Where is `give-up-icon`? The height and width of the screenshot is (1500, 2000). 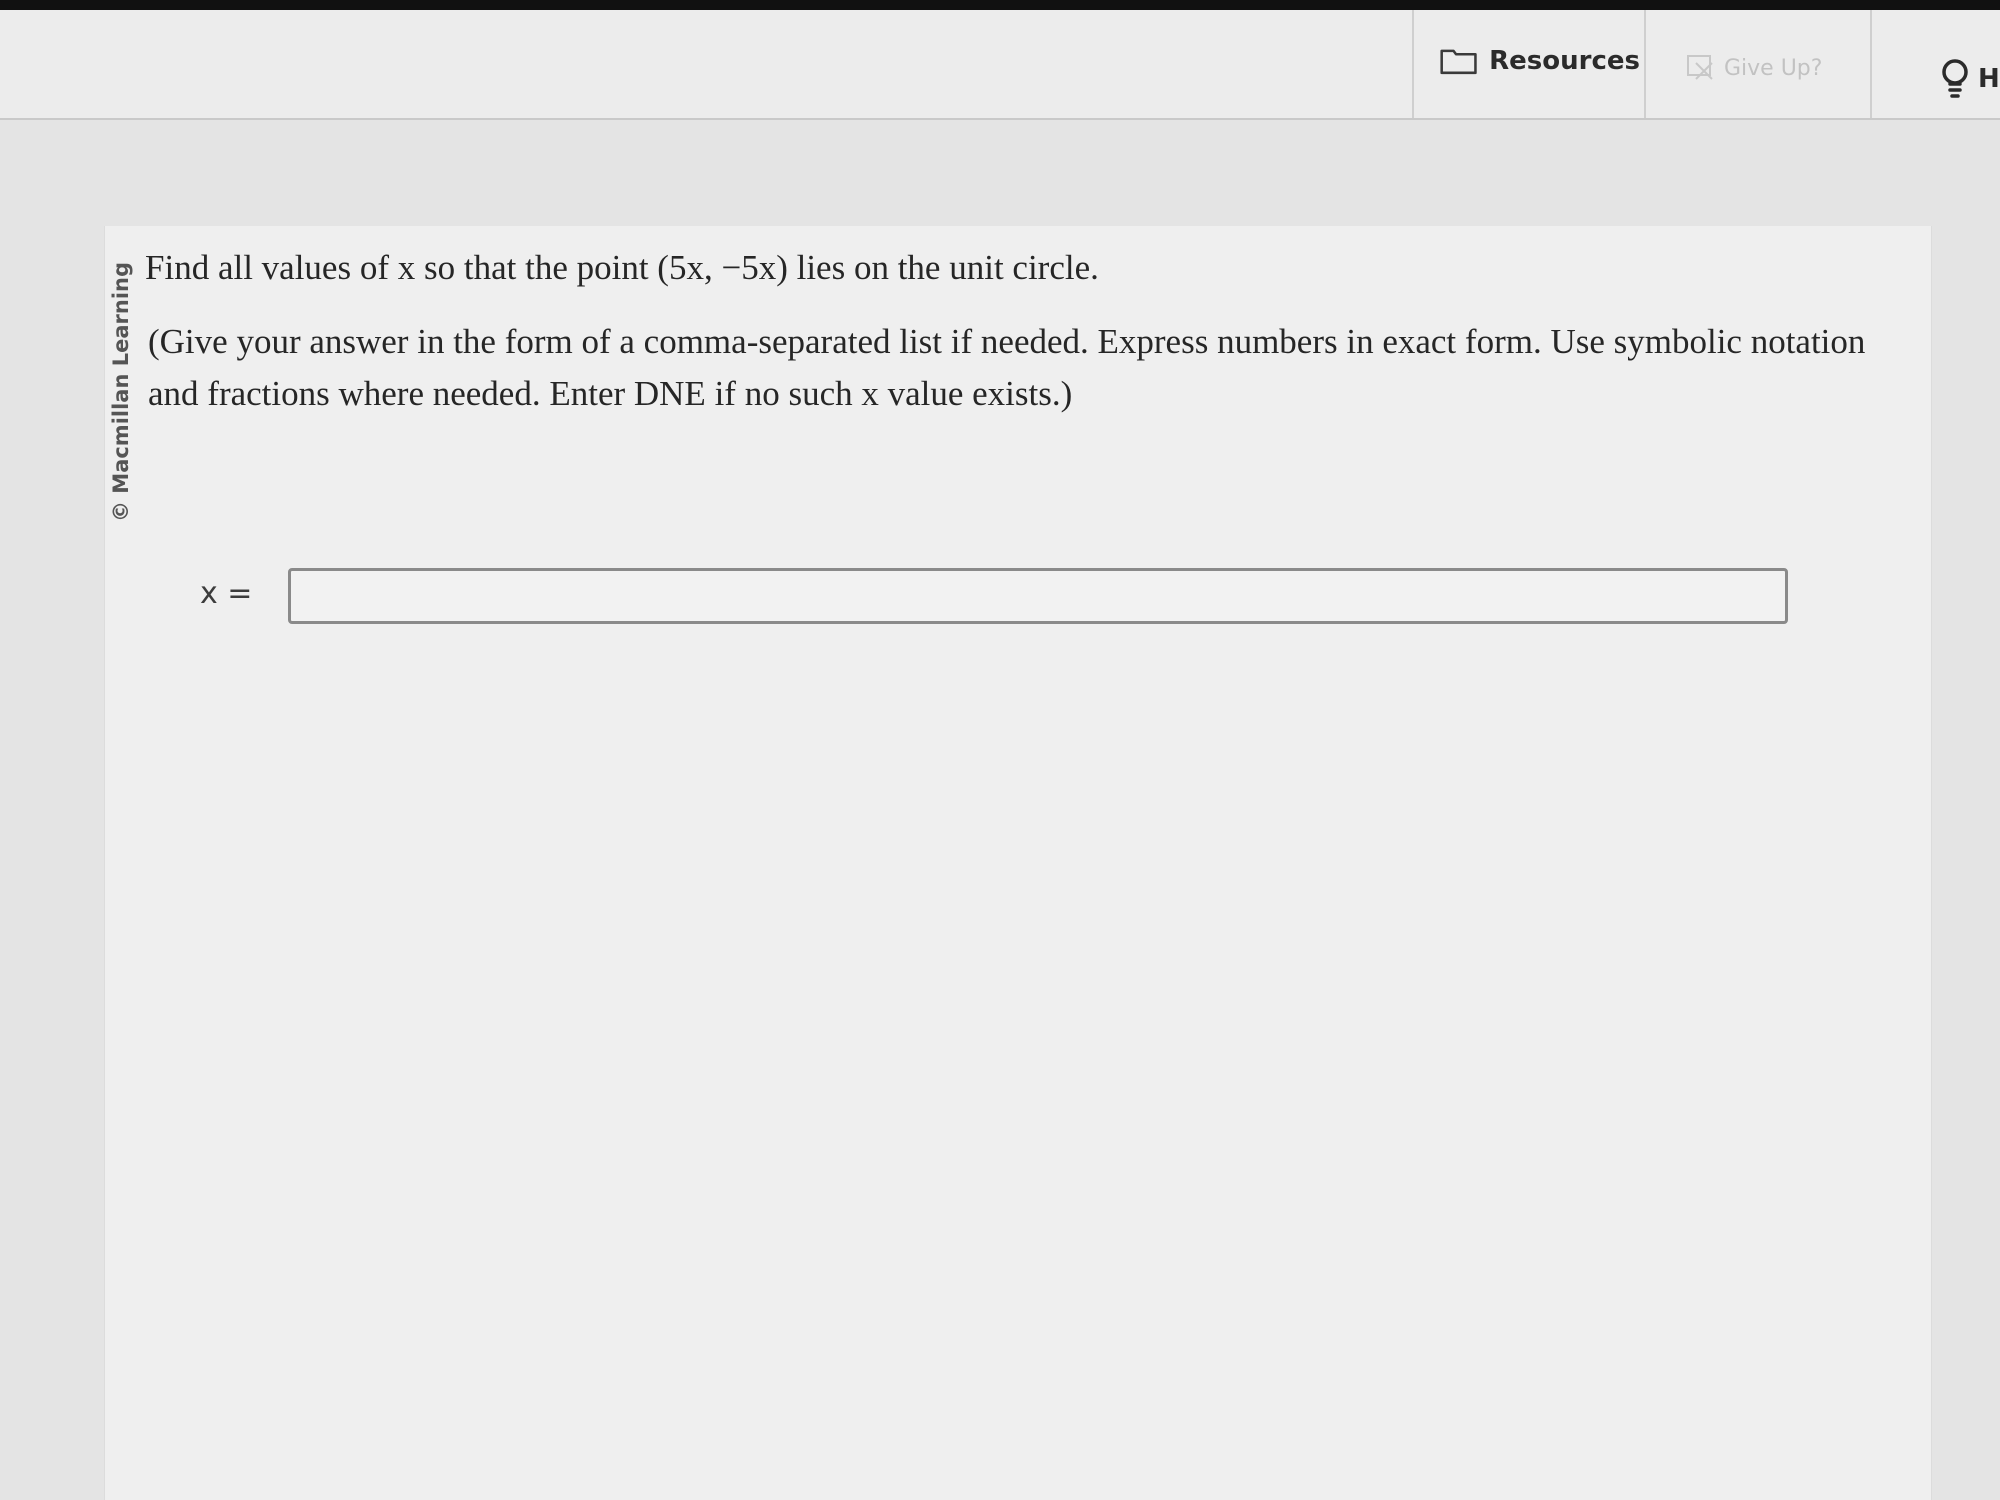
give-up-icon is located at coordinates (1700, 67).